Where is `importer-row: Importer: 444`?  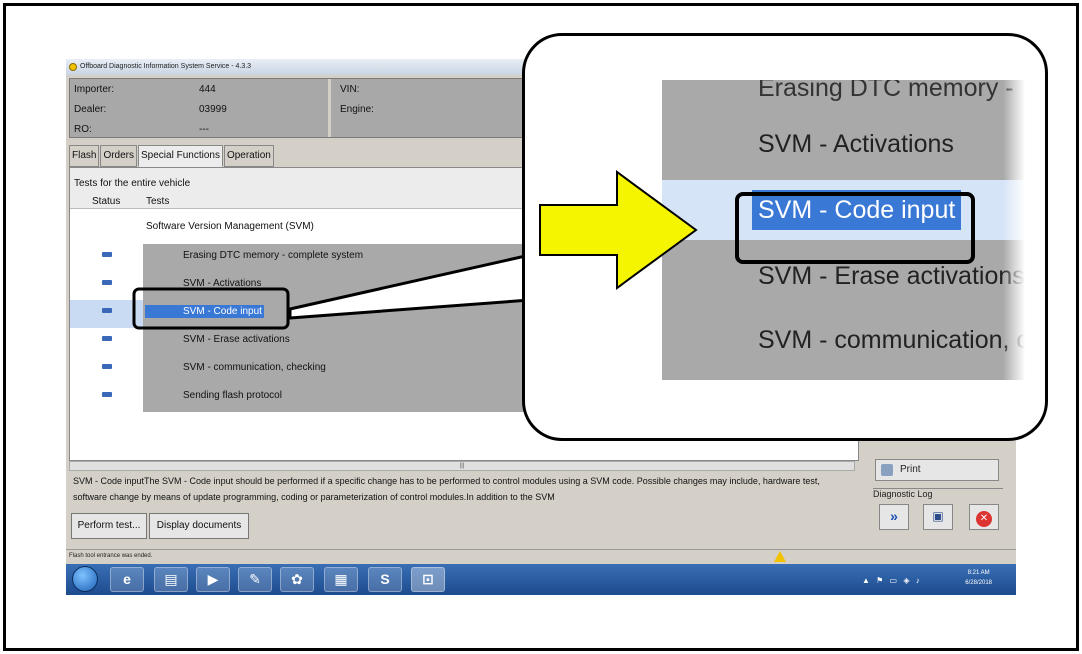
importer-row: Importer: 444 is located at coordinates (145, 89).